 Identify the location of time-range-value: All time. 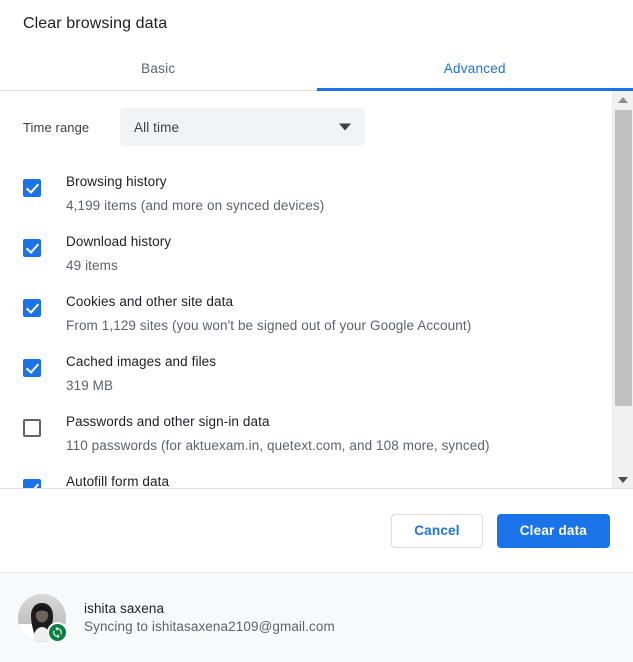
(157, 127).